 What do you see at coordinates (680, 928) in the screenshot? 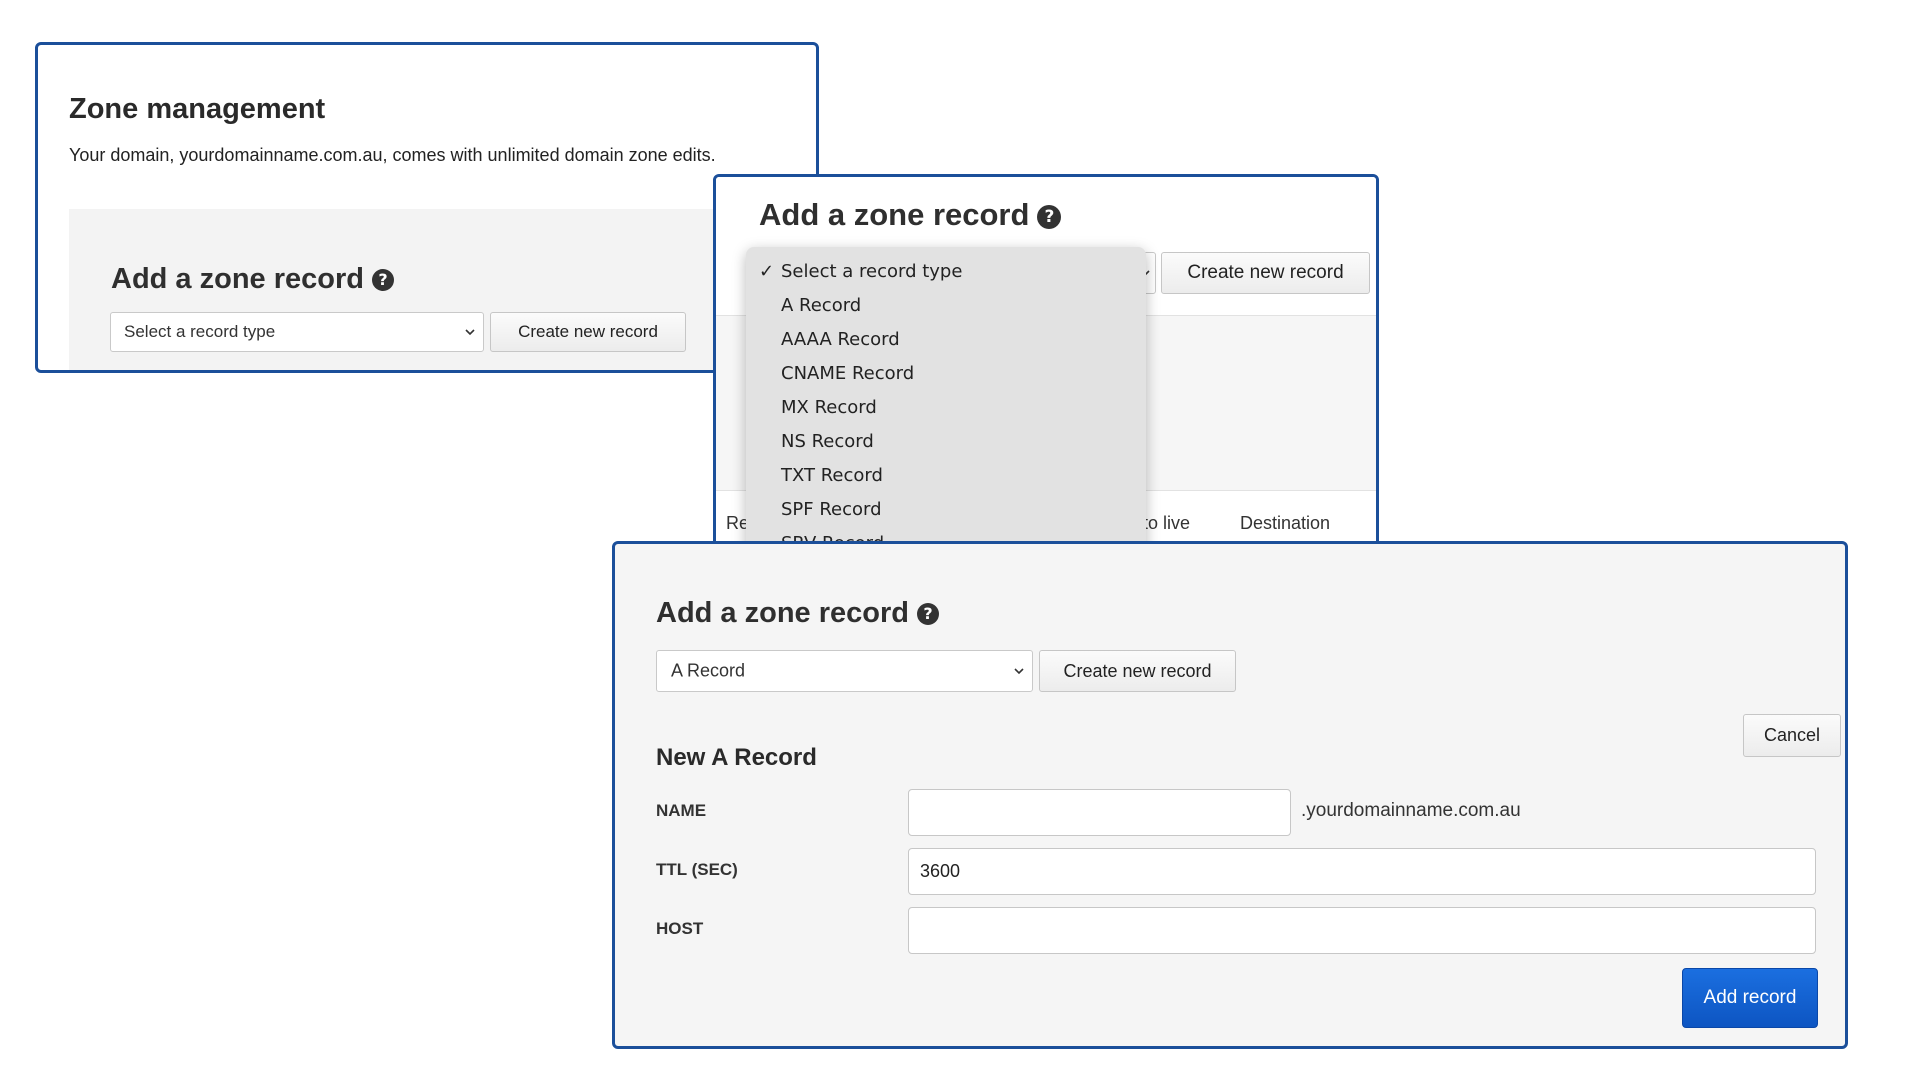
I see `host-label: HOST` at bounding box center [680, 928].